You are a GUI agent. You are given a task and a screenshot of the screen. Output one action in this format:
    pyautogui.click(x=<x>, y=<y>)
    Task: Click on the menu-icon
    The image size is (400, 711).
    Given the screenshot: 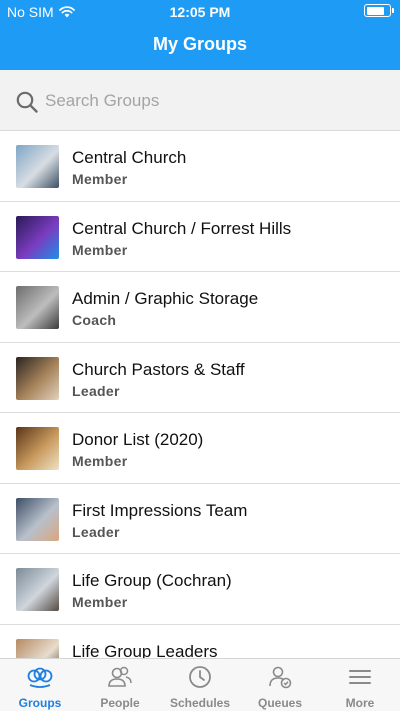 What is the action you would take?
    pyautogui.click(x=360, y=677)
    